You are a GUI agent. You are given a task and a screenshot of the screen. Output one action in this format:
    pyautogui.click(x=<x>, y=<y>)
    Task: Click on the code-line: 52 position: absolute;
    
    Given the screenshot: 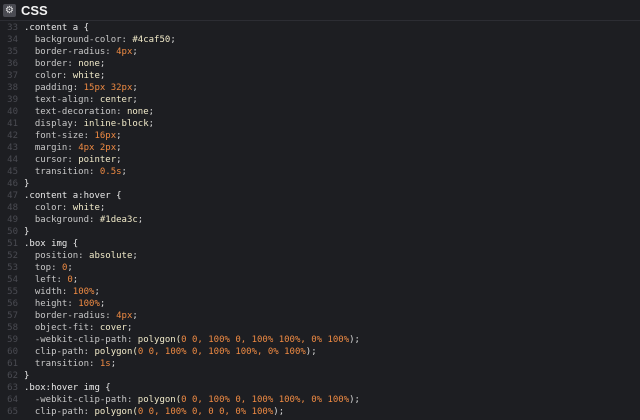 What is the action you would take?
    pyautogui.click(x=320, y=256)
    